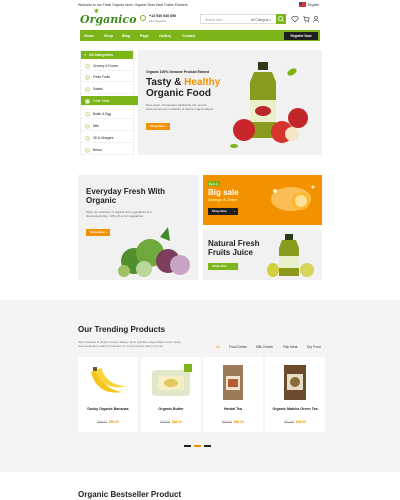 This screenshot has width=400, height=500. What do you see at coordinates (295, 422) in the screenshot?
I see `product-price: $50.00 $45.00` at bounding box center [295, 422].